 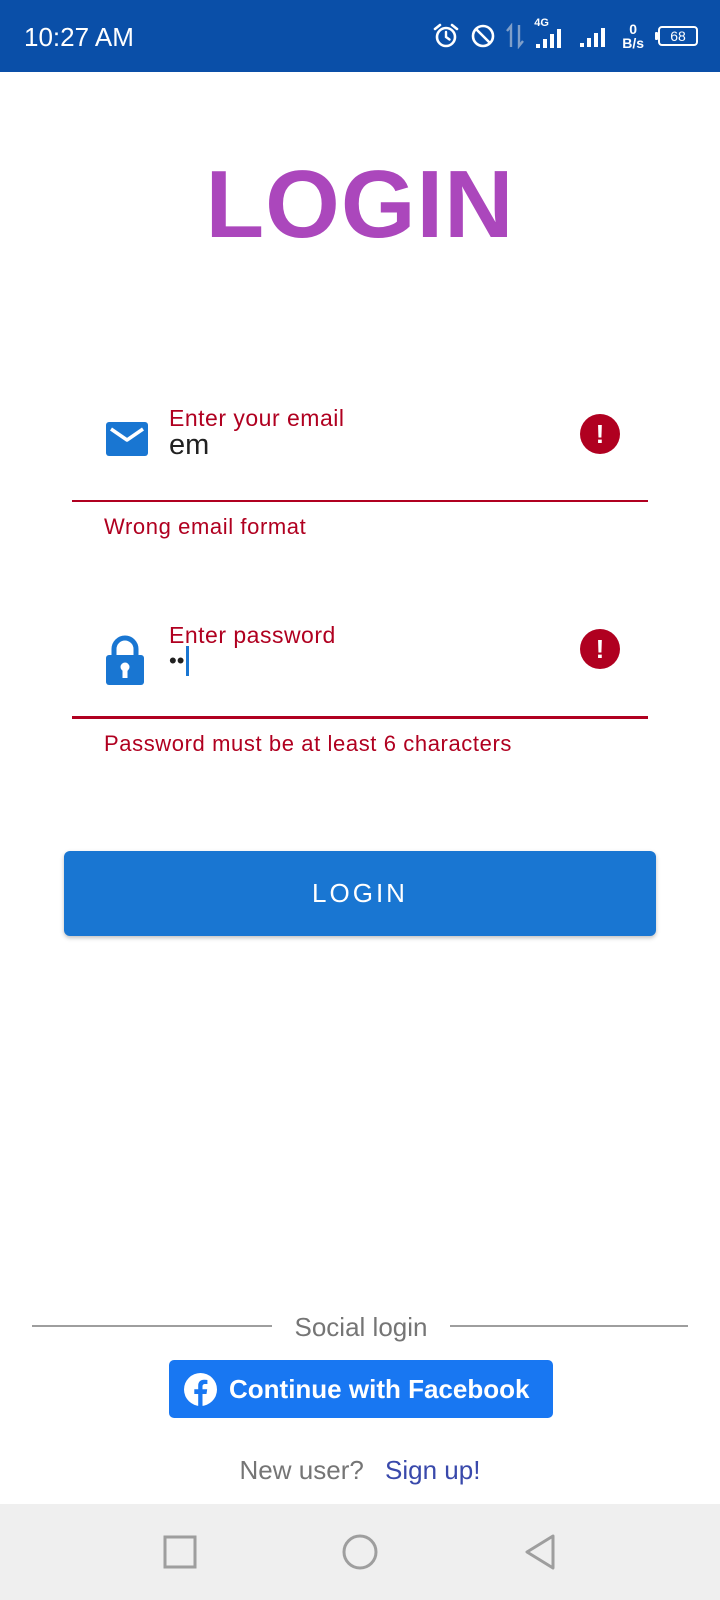 I want to click on password-error-text: Password must be at least 6 characters, so click(x=308, y=743).